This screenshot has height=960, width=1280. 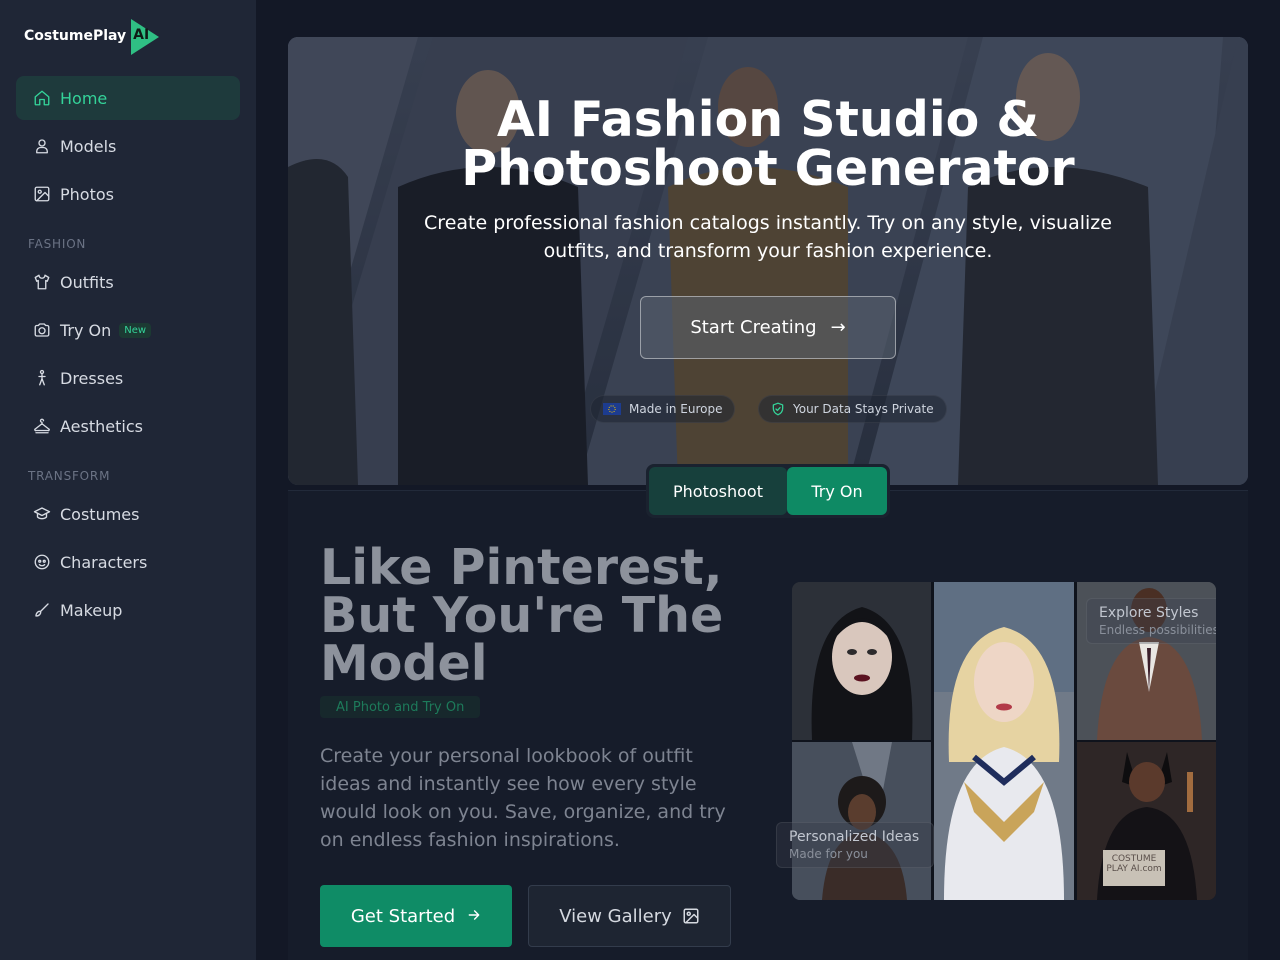 What do you see at coordinates (100, 514) in the screenshot?
I see `sidebar-item-label: Costumes` at bounding box center [100, 514].